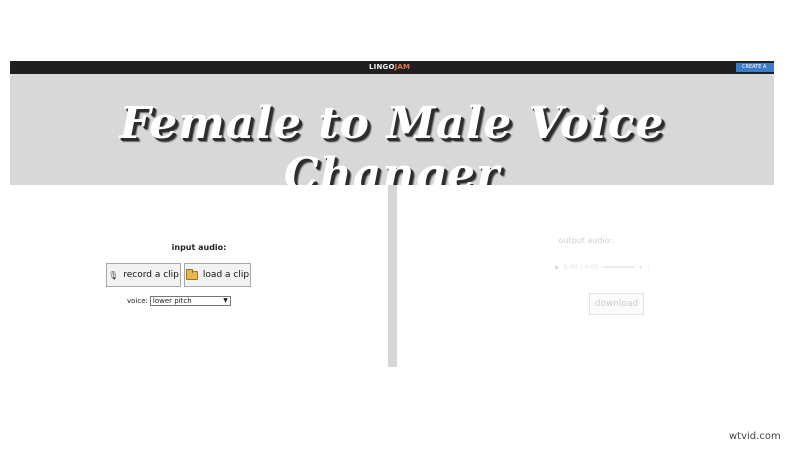 The width and height of the screenshot is (800, 450). I want to click on folder-icon, so click(191, 274).